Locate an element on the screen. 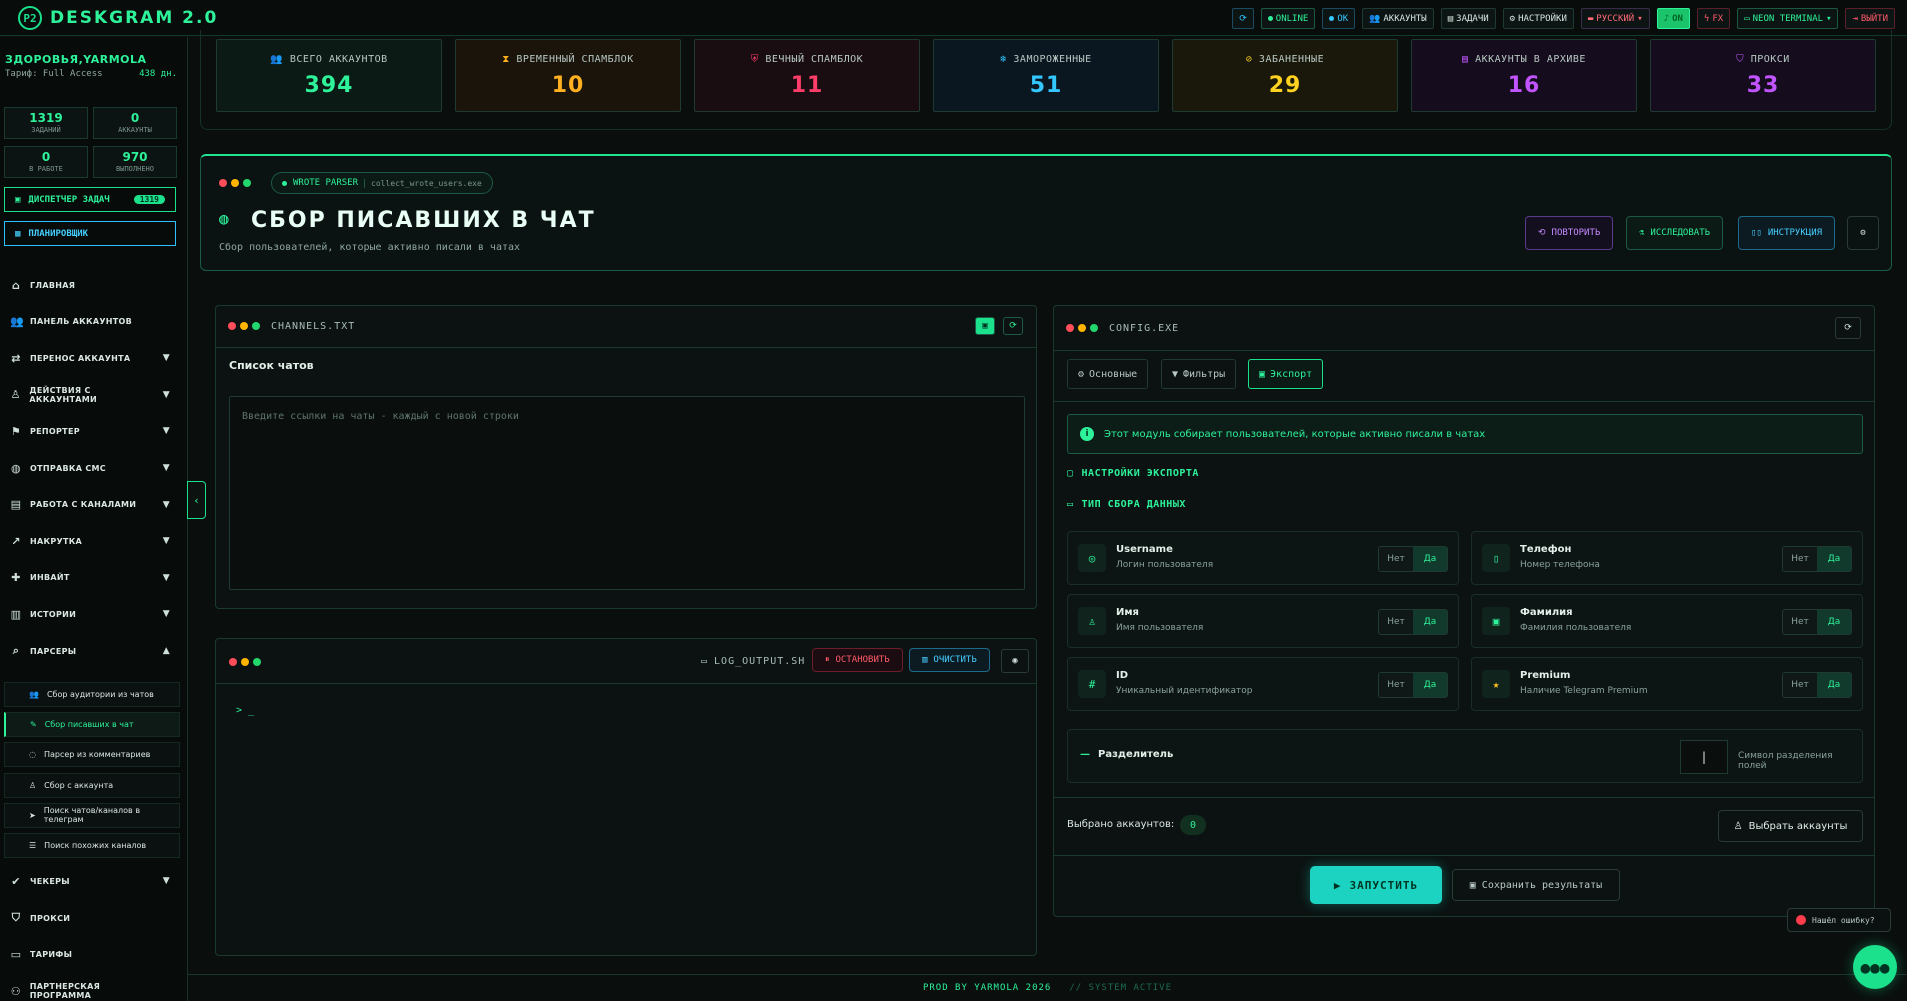 This screenshot has height=1001, width=1907. run-button: ▶ ЗАПУСТИТЬ is located at coordinates (1376, 885).